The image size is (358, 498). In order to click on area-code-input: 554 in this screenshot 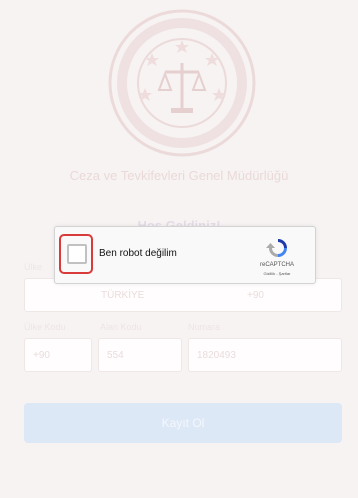, I will do `click(140, 355)`.